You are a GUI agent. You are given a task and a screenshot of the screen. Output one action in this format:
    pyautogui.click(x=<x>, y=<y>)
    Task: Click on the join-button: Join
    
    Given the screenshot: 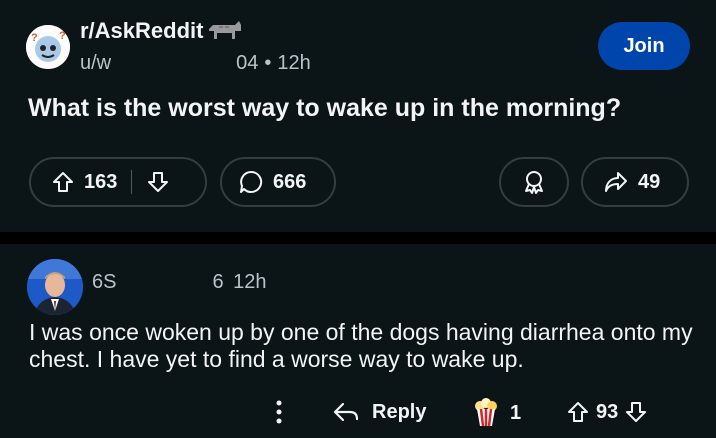 What is the action you would take?
    pyautogui.click(x=644, y=46)
    